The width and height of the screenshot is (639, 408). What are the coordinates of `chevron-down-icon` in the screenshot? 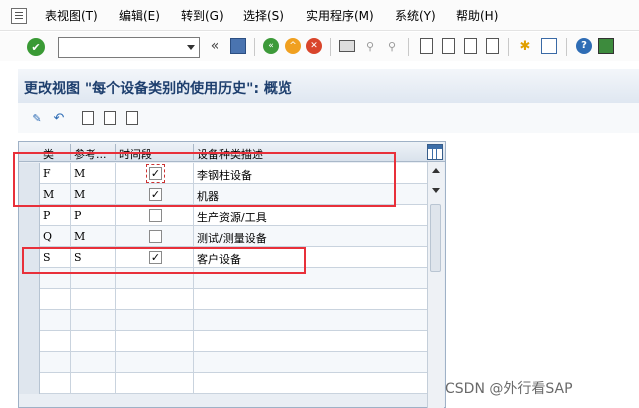 It's located at (191, 47).